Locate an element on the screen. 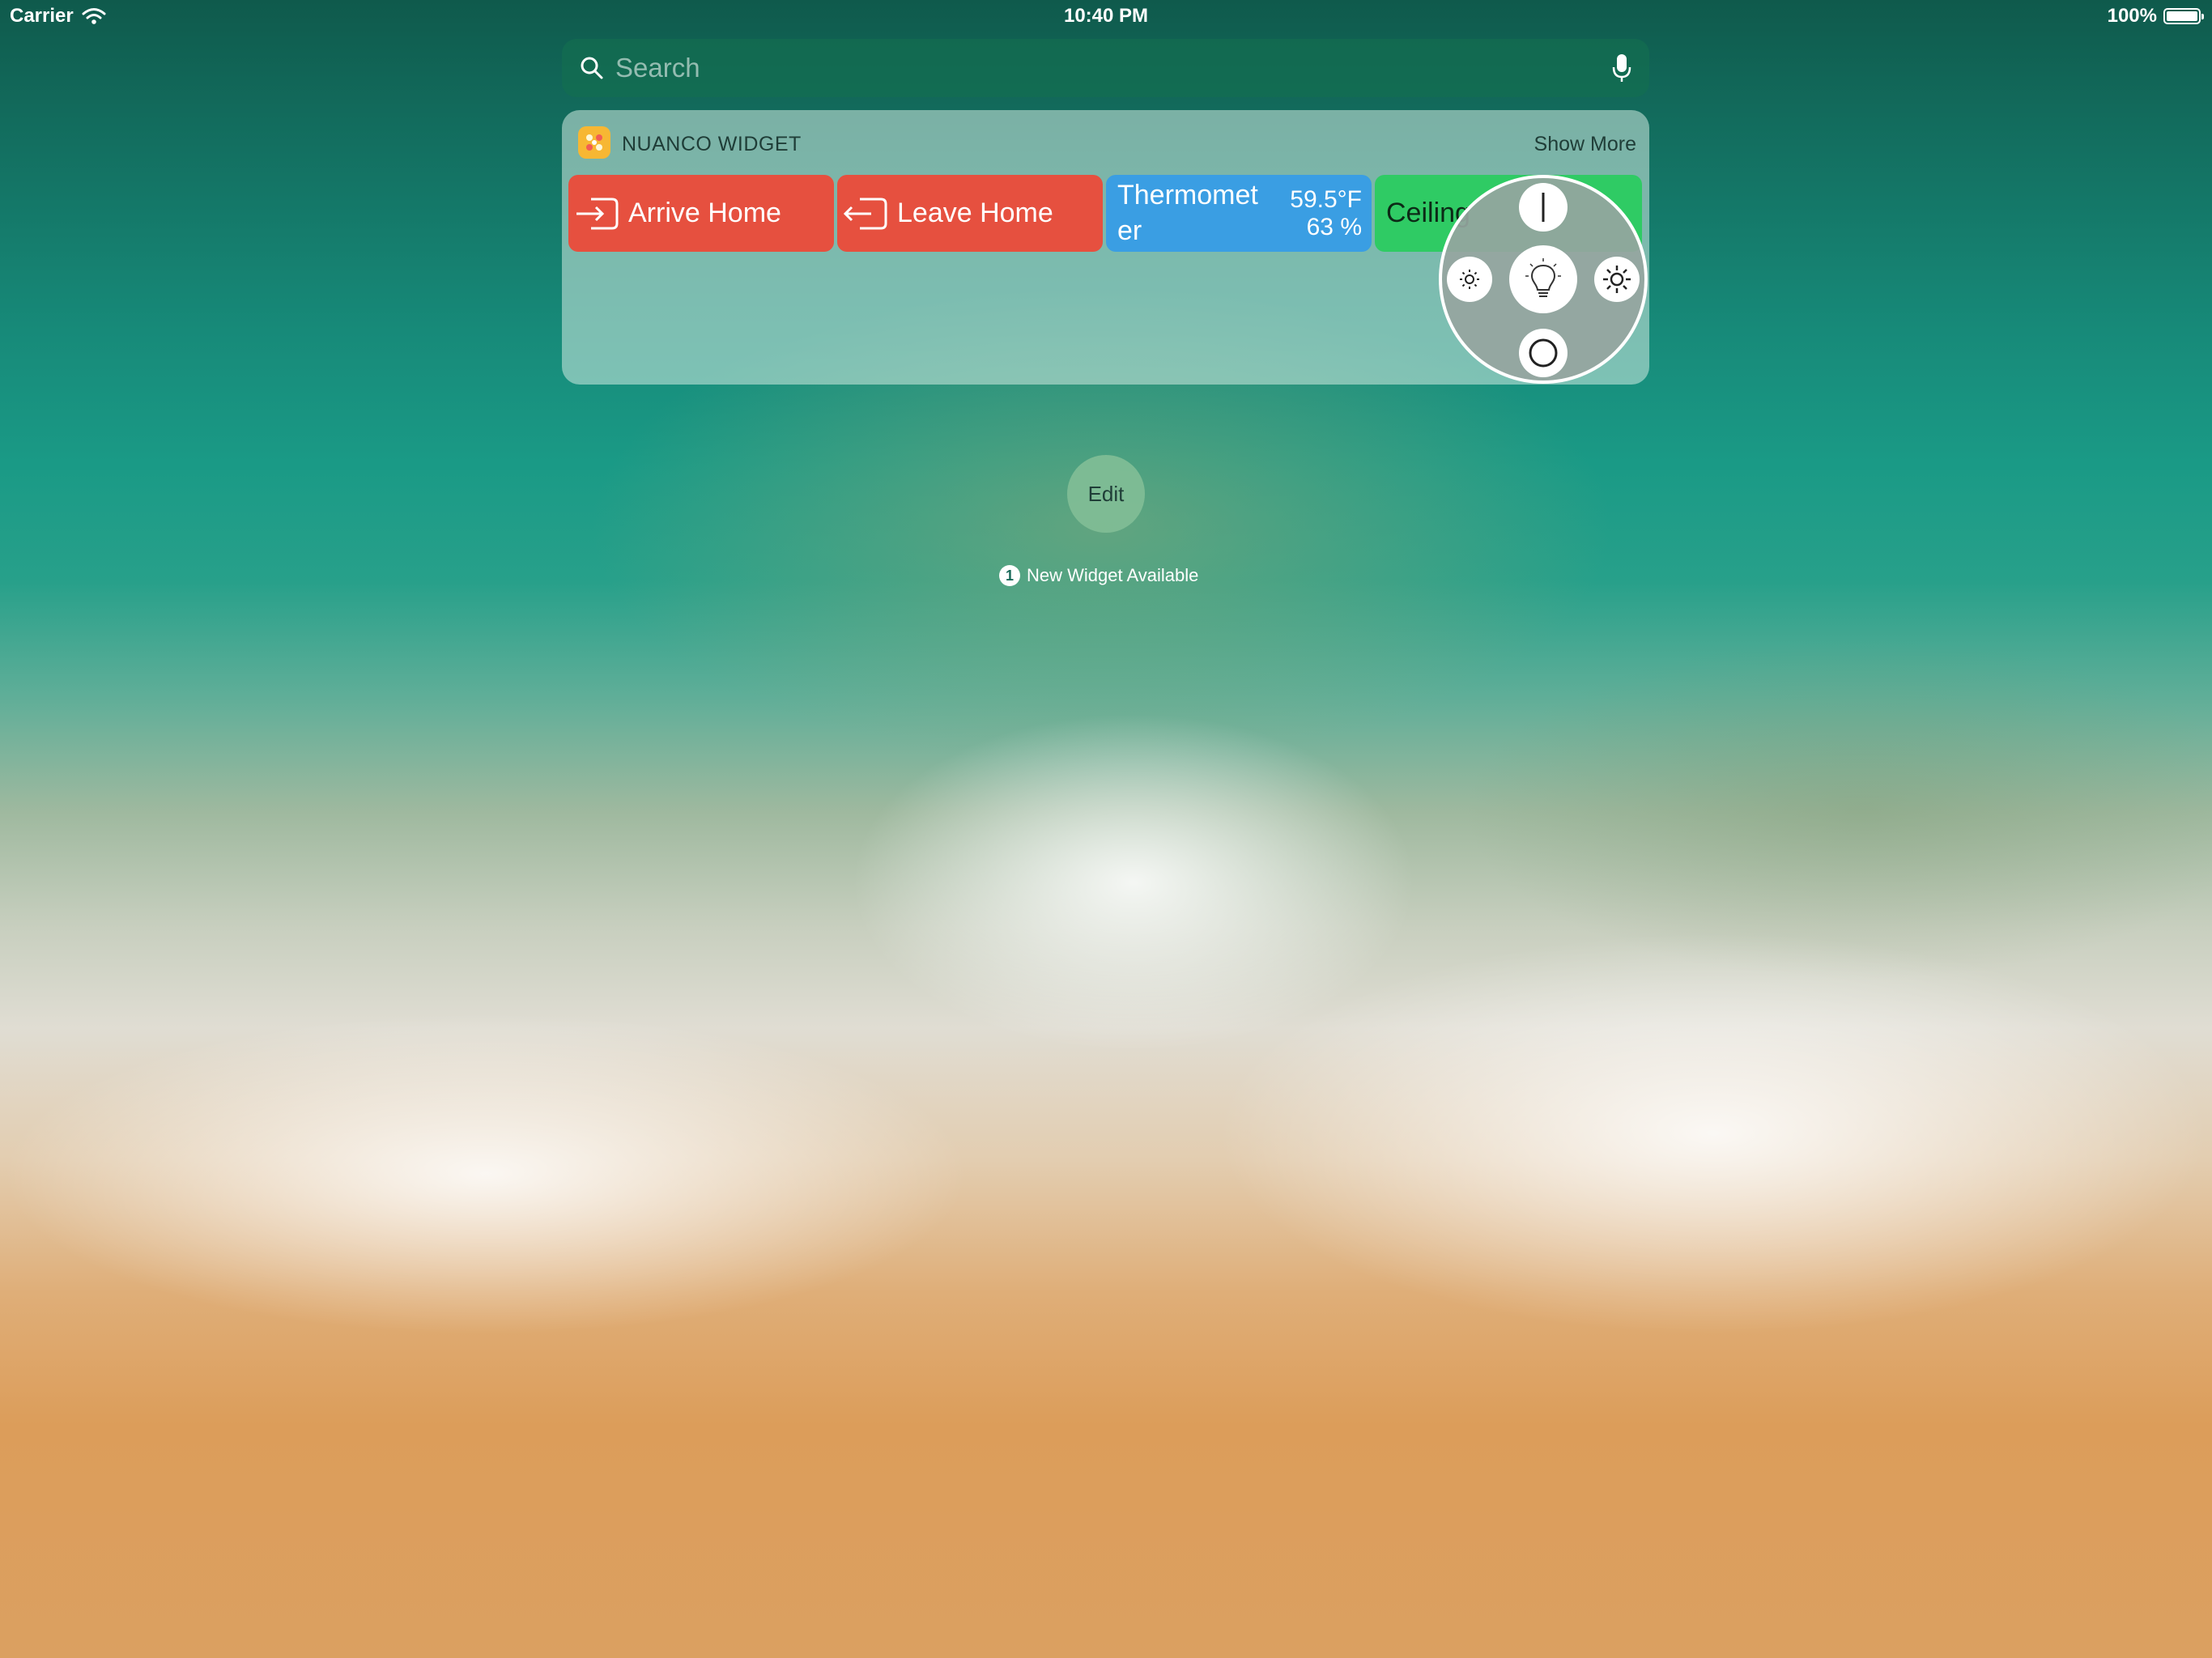 This screenshot has height=1658, width=2212. new-widget-text: New Widget Available is located at coordinates (1113, 575).